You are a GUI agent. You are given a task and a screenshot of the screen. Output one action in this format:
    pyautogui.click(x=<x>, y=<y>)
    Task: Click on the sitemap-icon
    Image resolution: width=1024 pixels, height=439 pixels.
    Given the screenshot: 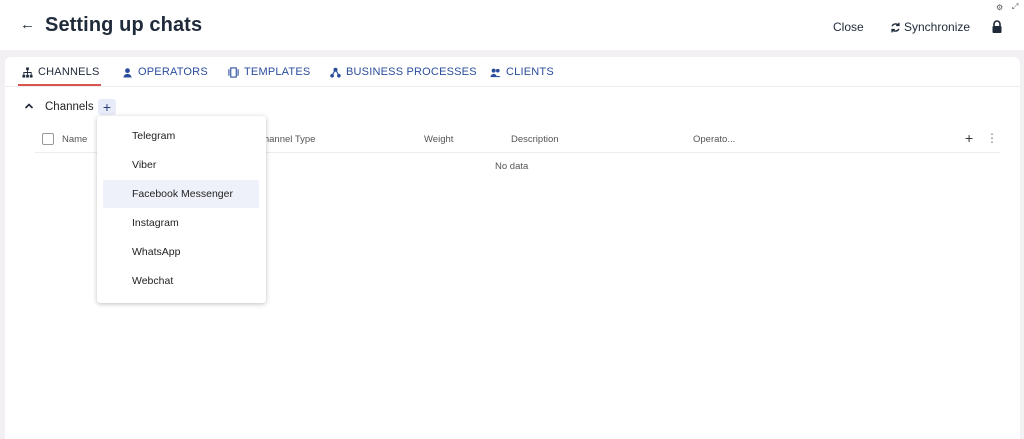 What is the action you would take?
    pyautogui.click(x=27, y=72)
    